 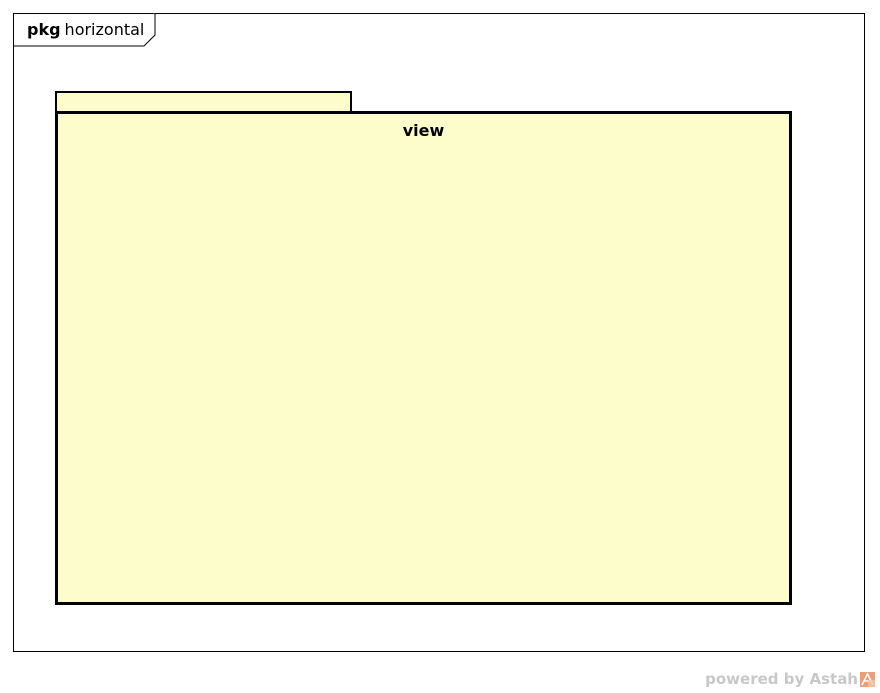 What do you see at coordinates (867, 679) in the screenshot?
I see `astah-logo-icon` at bounding box center [867, 679].